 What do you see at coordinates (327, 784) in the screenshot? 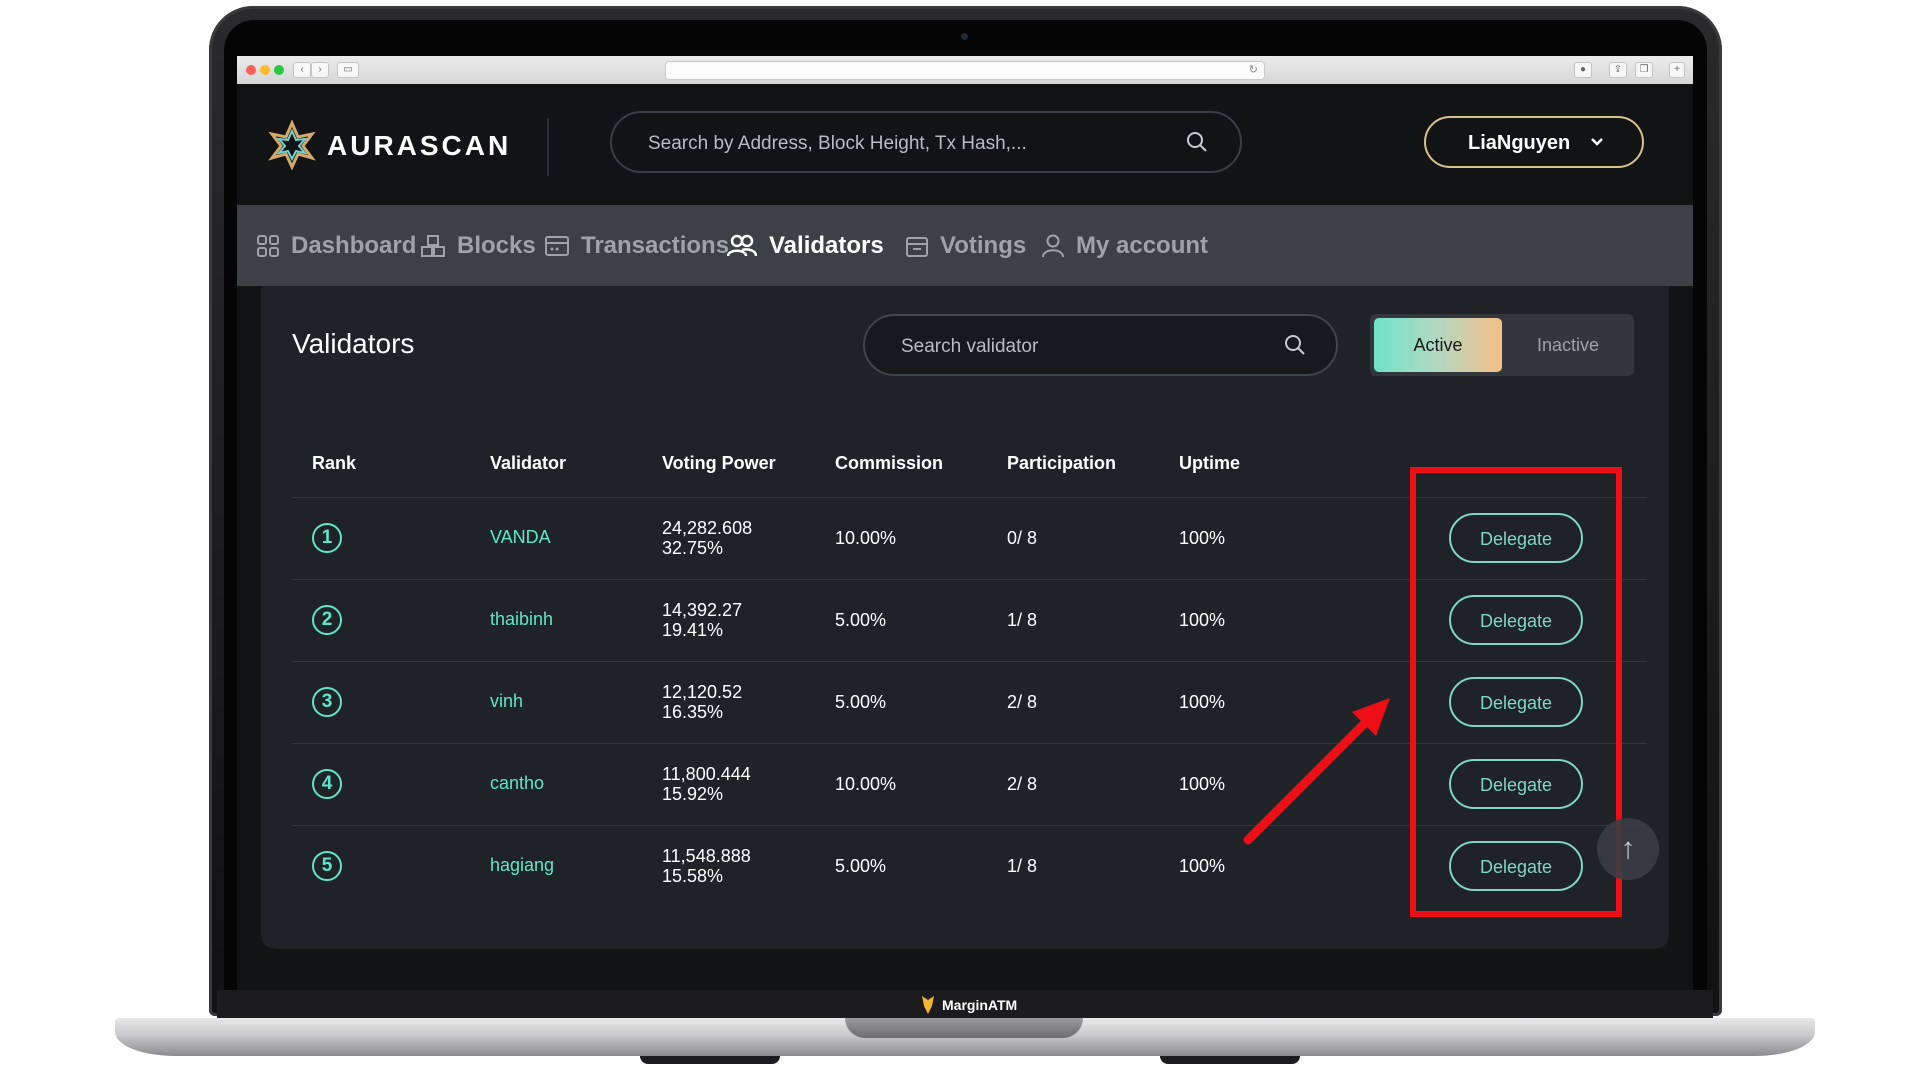
I see `rank-badge: 4` at bounding box center [327, 784].